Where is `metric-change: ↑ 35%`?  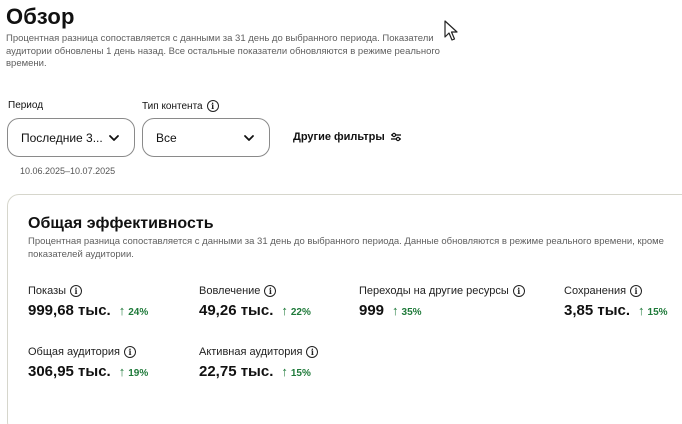 metric-change: ↑ 35% is located at coordinates (407, 310).